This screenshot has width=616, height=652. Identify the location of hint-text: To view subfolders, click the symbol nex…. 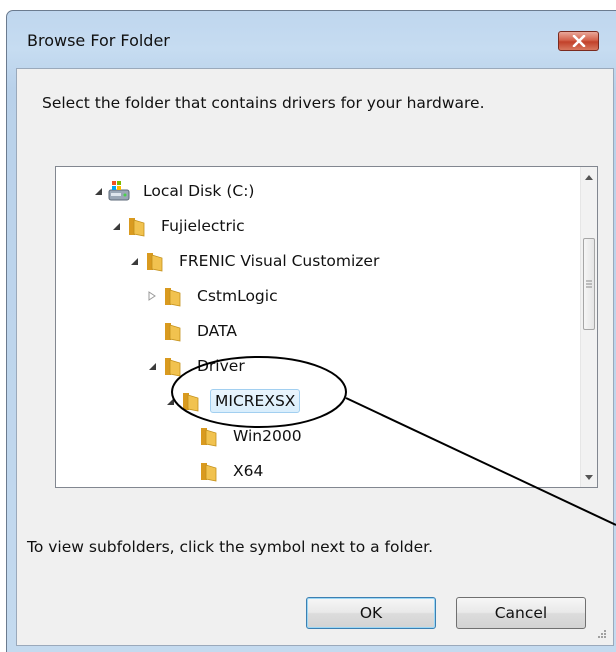
(230, 547).